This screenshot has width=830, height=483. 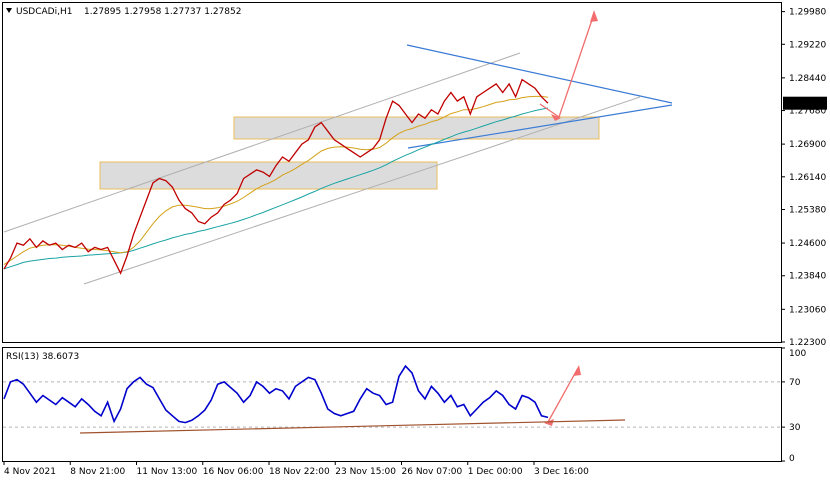 What do you see at coordinates (807, 310) in the screenshot?
I see `price-tick-label: 1.23060` at bounding box center [807, 310].